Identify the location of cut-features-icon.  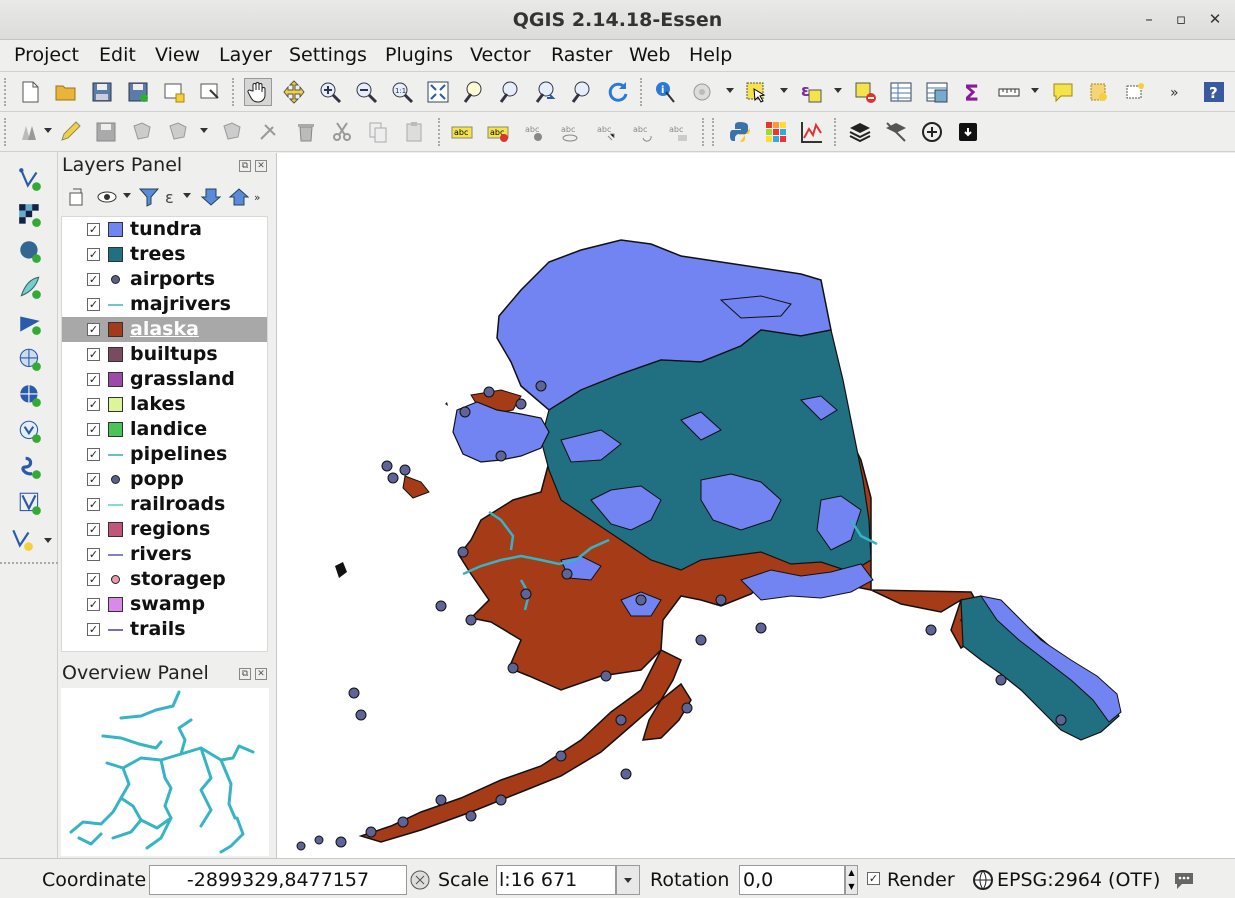
(342, 132).